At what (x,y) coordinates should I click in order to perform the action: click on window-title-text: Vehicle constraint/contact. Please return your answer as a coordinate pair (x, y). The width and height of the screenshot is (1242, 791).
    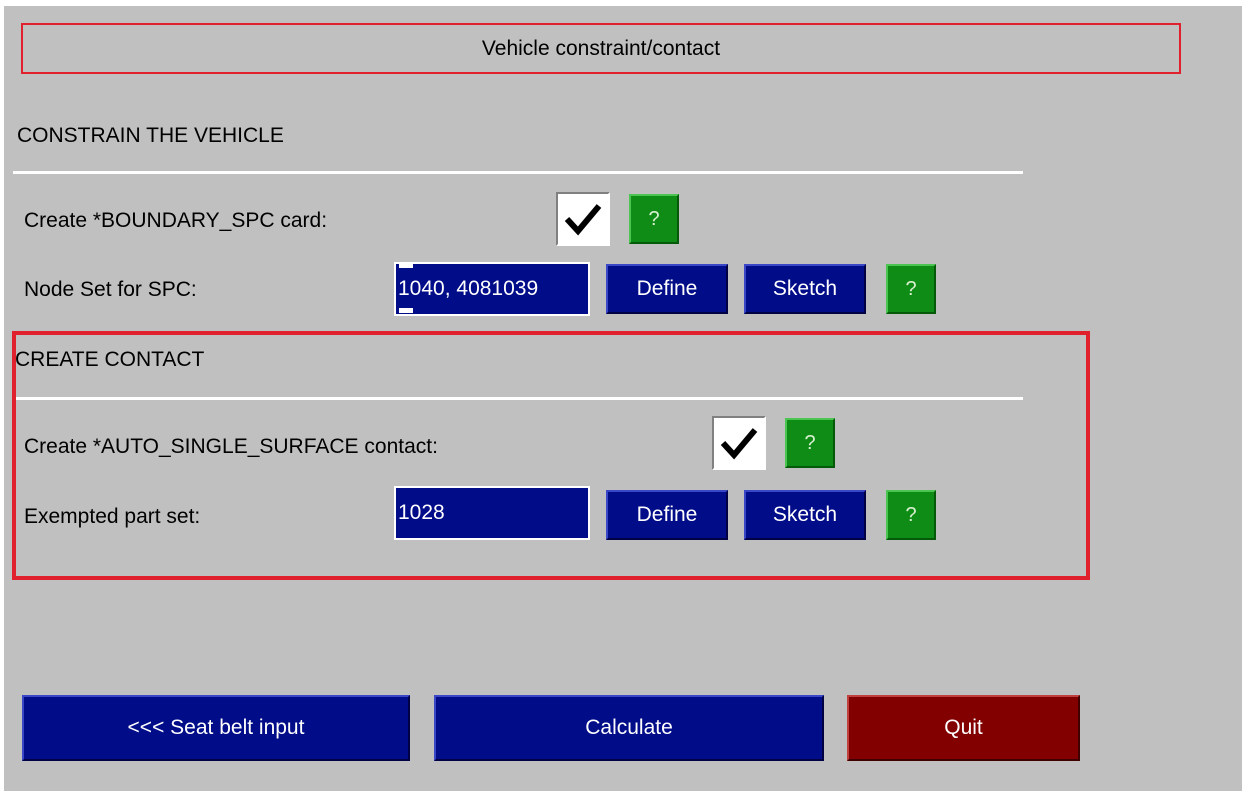
    Looking at the image, I should click on (601, 48).